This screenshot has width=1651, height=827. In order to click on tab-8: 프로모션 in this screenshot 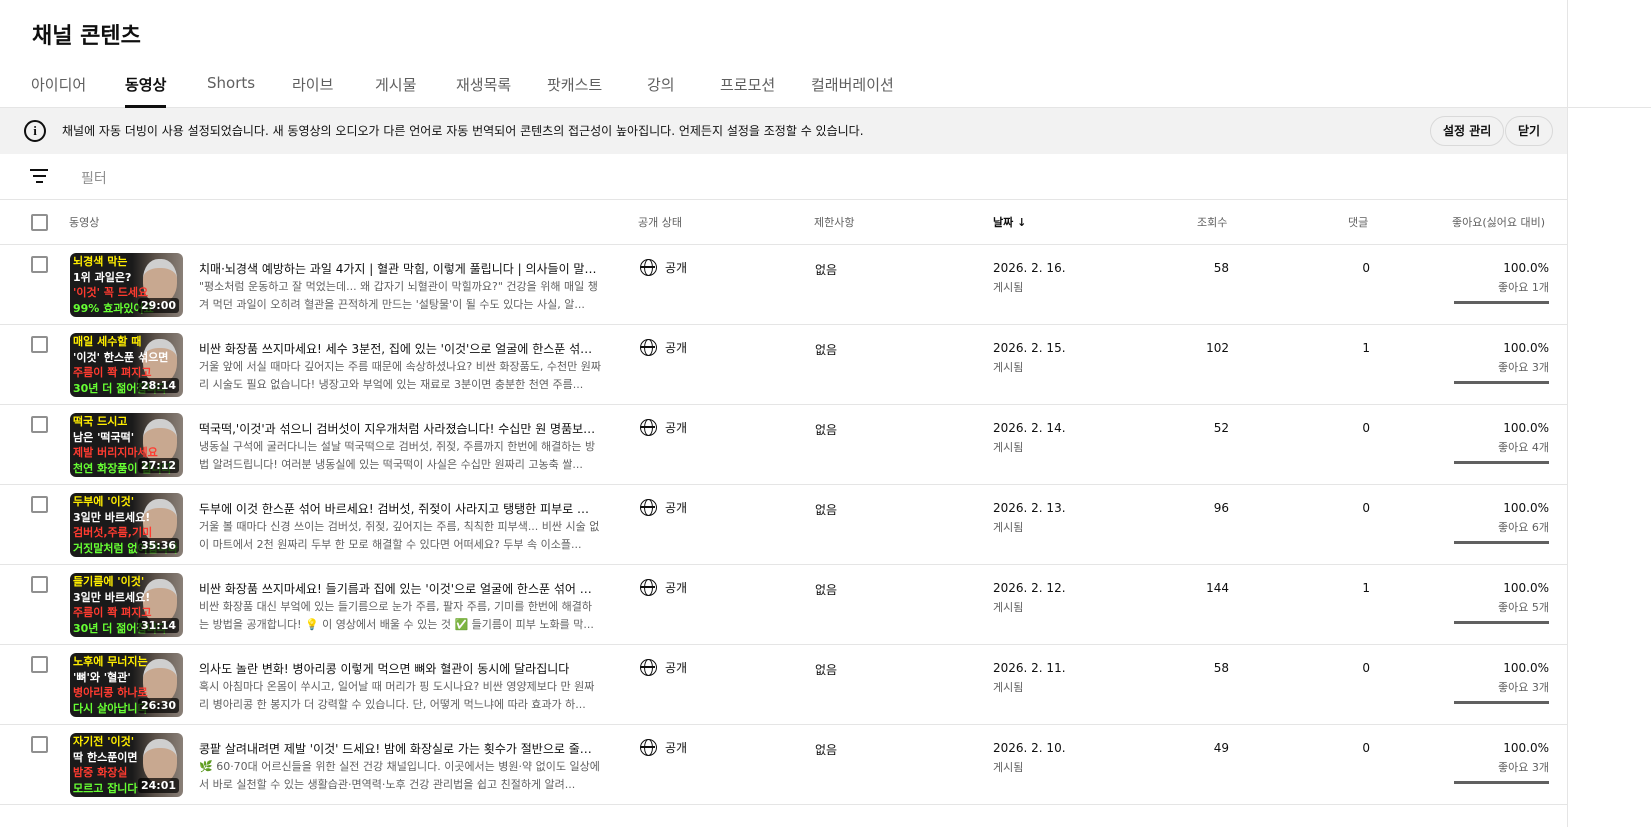, I will do `click(747, 86)`.